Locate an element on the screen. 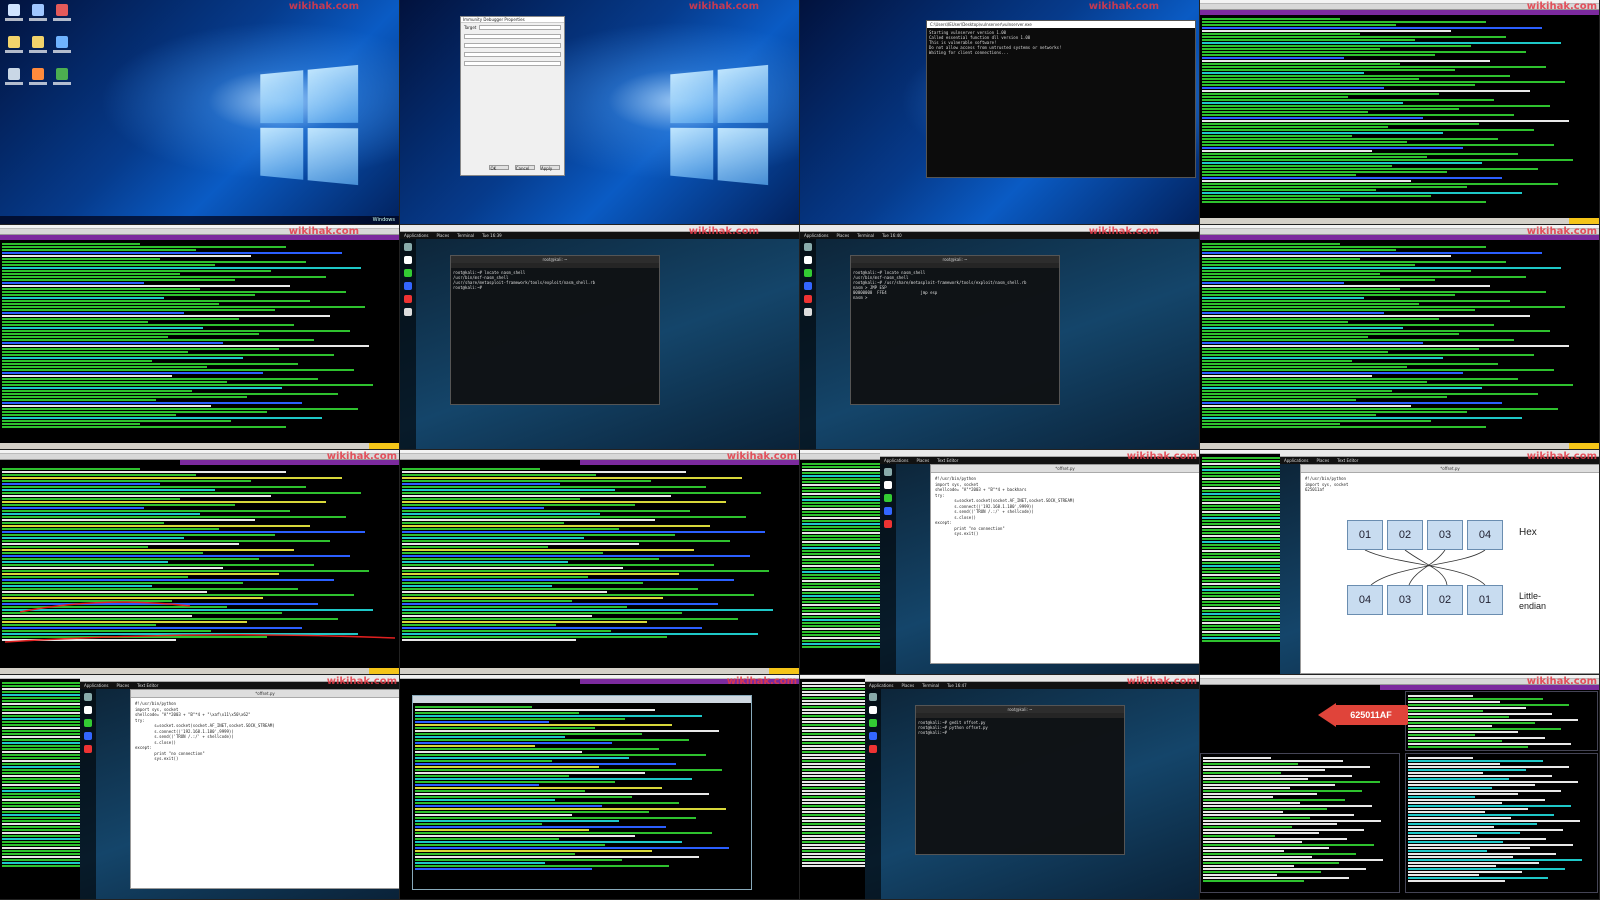 The width and height of the screenshot is (1600, 900). stack-pane is located at coordinates (1501, 823).